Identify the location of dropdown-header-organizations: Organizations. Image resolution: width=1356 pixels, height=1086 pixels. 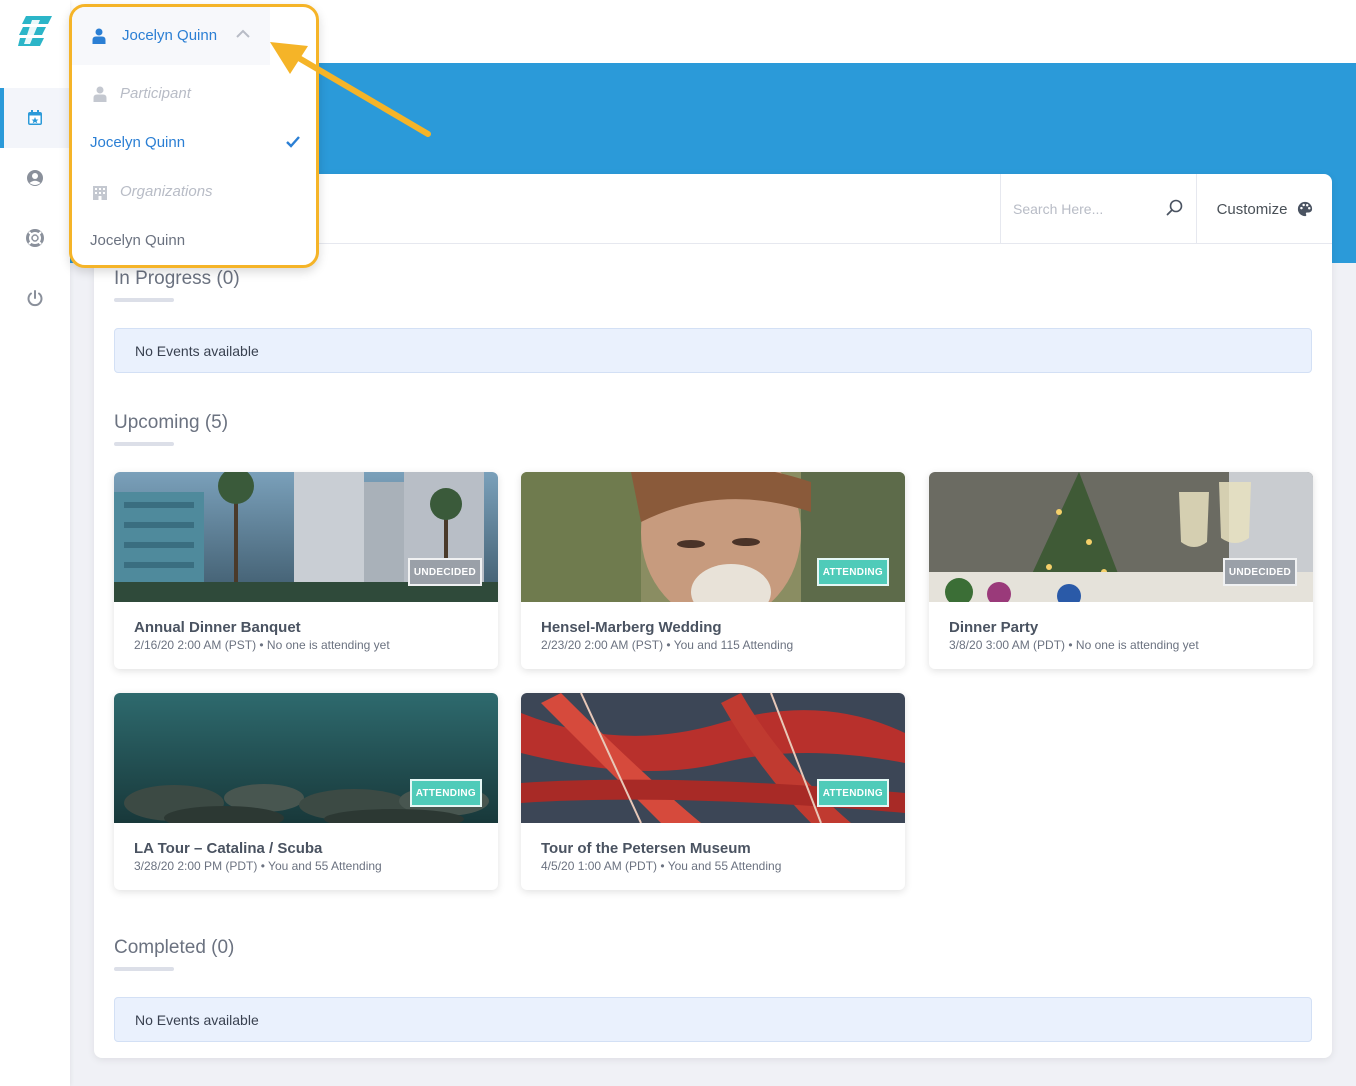
(194, 193).